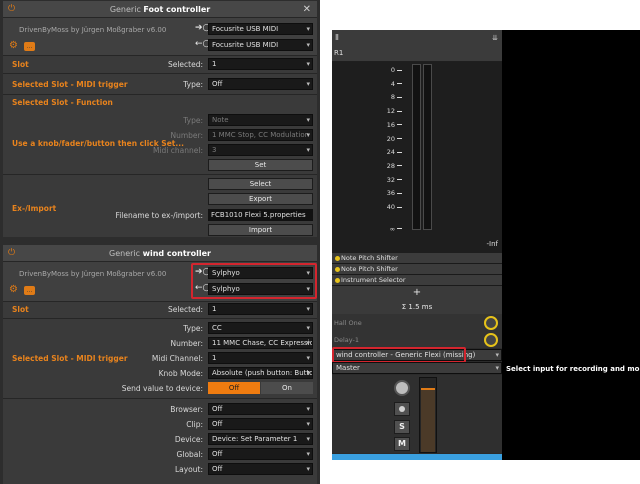  Describe the element at coordinates (402, 427) in the screenshot. I see `solo-button: S` at that location.